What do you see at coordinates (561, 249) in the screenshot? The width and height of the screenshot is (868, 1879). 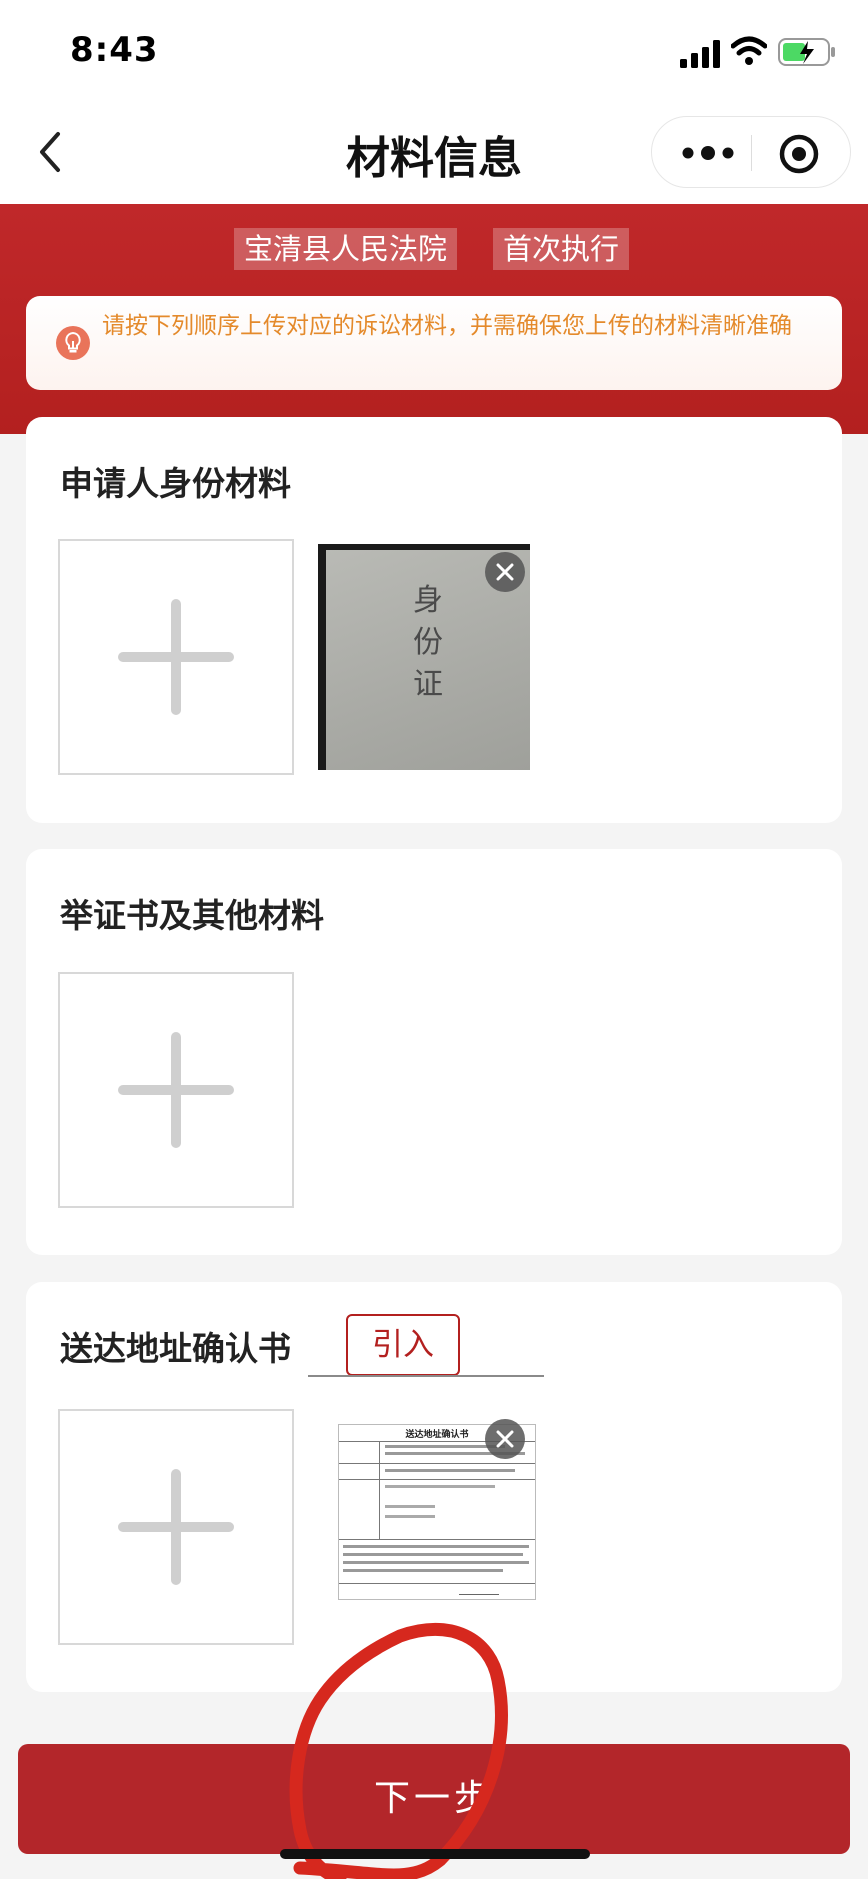 I see `case-type-tag: 首次执行` at bounding box center [561, 249].